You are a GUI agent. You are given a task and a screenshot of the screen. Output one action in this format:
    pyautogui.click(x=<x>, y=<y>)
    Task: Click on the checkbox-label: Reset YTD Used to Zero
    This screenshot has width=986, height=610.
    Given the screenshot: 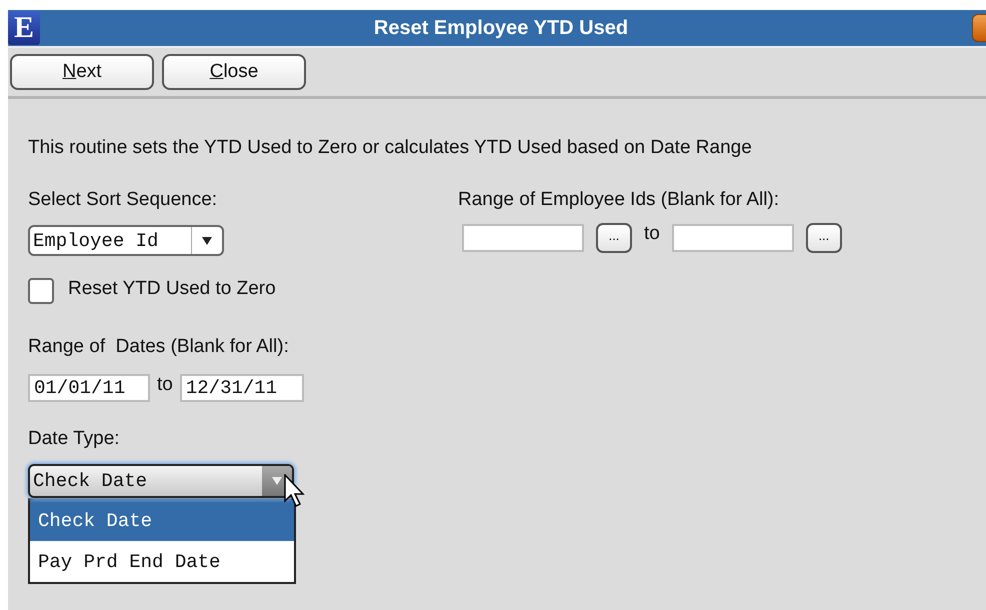 What is the action you would take?
    pyautogui.click(x=172, y=289)
    